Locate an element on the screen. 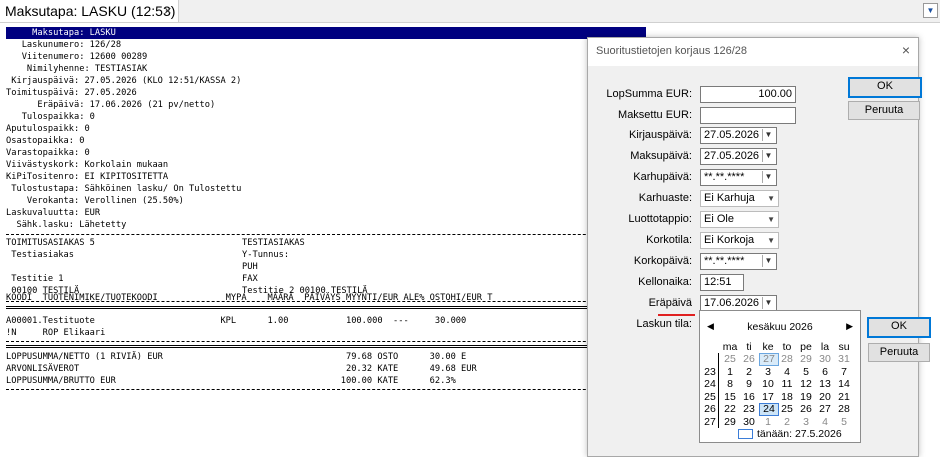  calendar-today: tänään: 27.5.2026 is located at coordinates (790, 434).